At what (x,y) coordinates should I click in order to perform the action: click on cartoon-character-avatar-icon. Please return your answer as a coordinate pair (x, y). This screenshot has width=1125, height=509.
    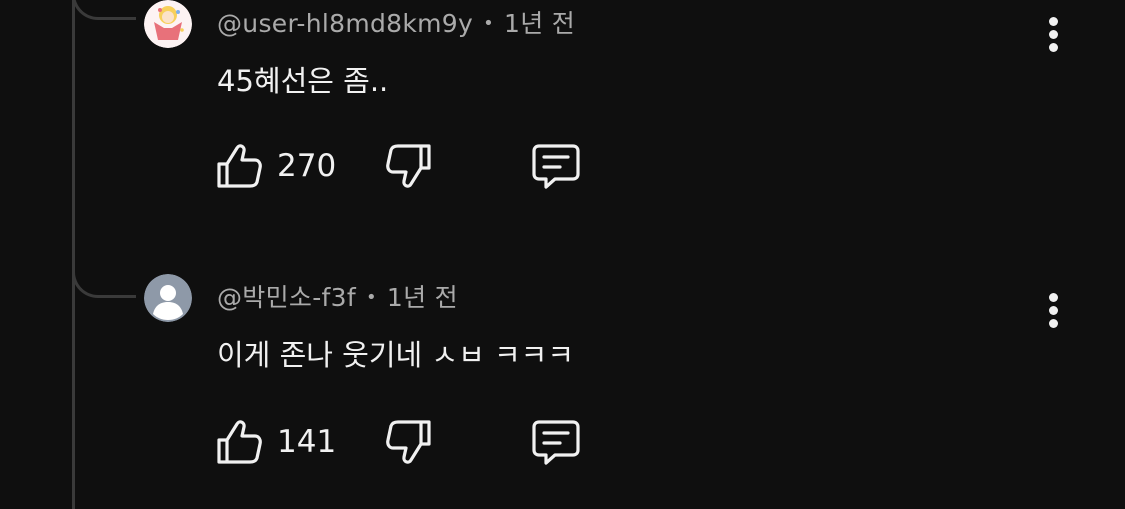
    Looking at the image, I should click on (168, 24).